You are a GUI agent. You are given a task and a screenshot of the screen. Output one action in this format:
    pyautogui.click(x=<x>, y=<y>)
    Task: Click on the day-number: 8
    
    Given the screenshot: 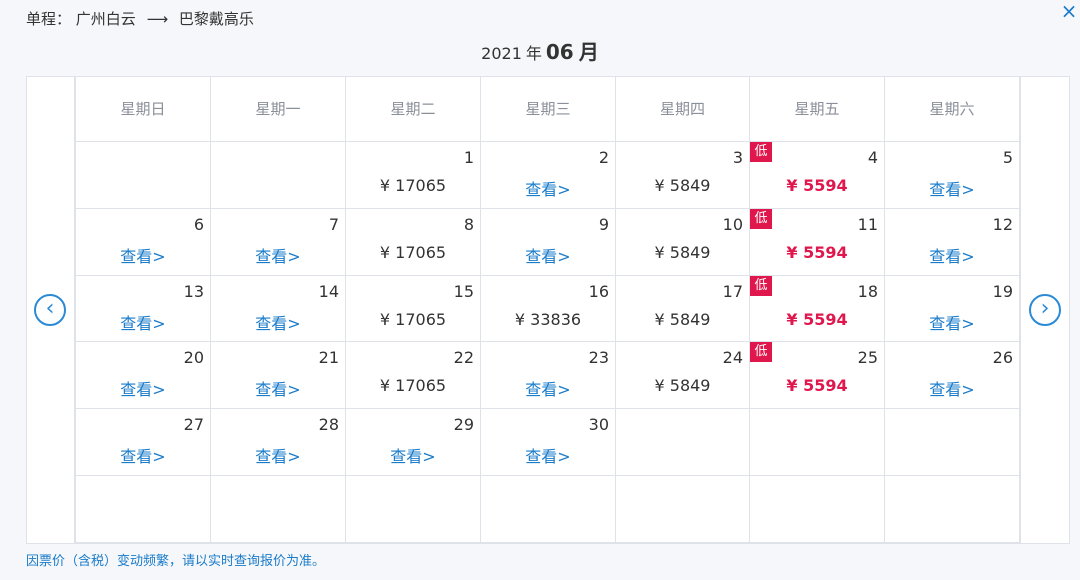 What is the action you would take?
    pyautogui.click(x=468, y=224)
    